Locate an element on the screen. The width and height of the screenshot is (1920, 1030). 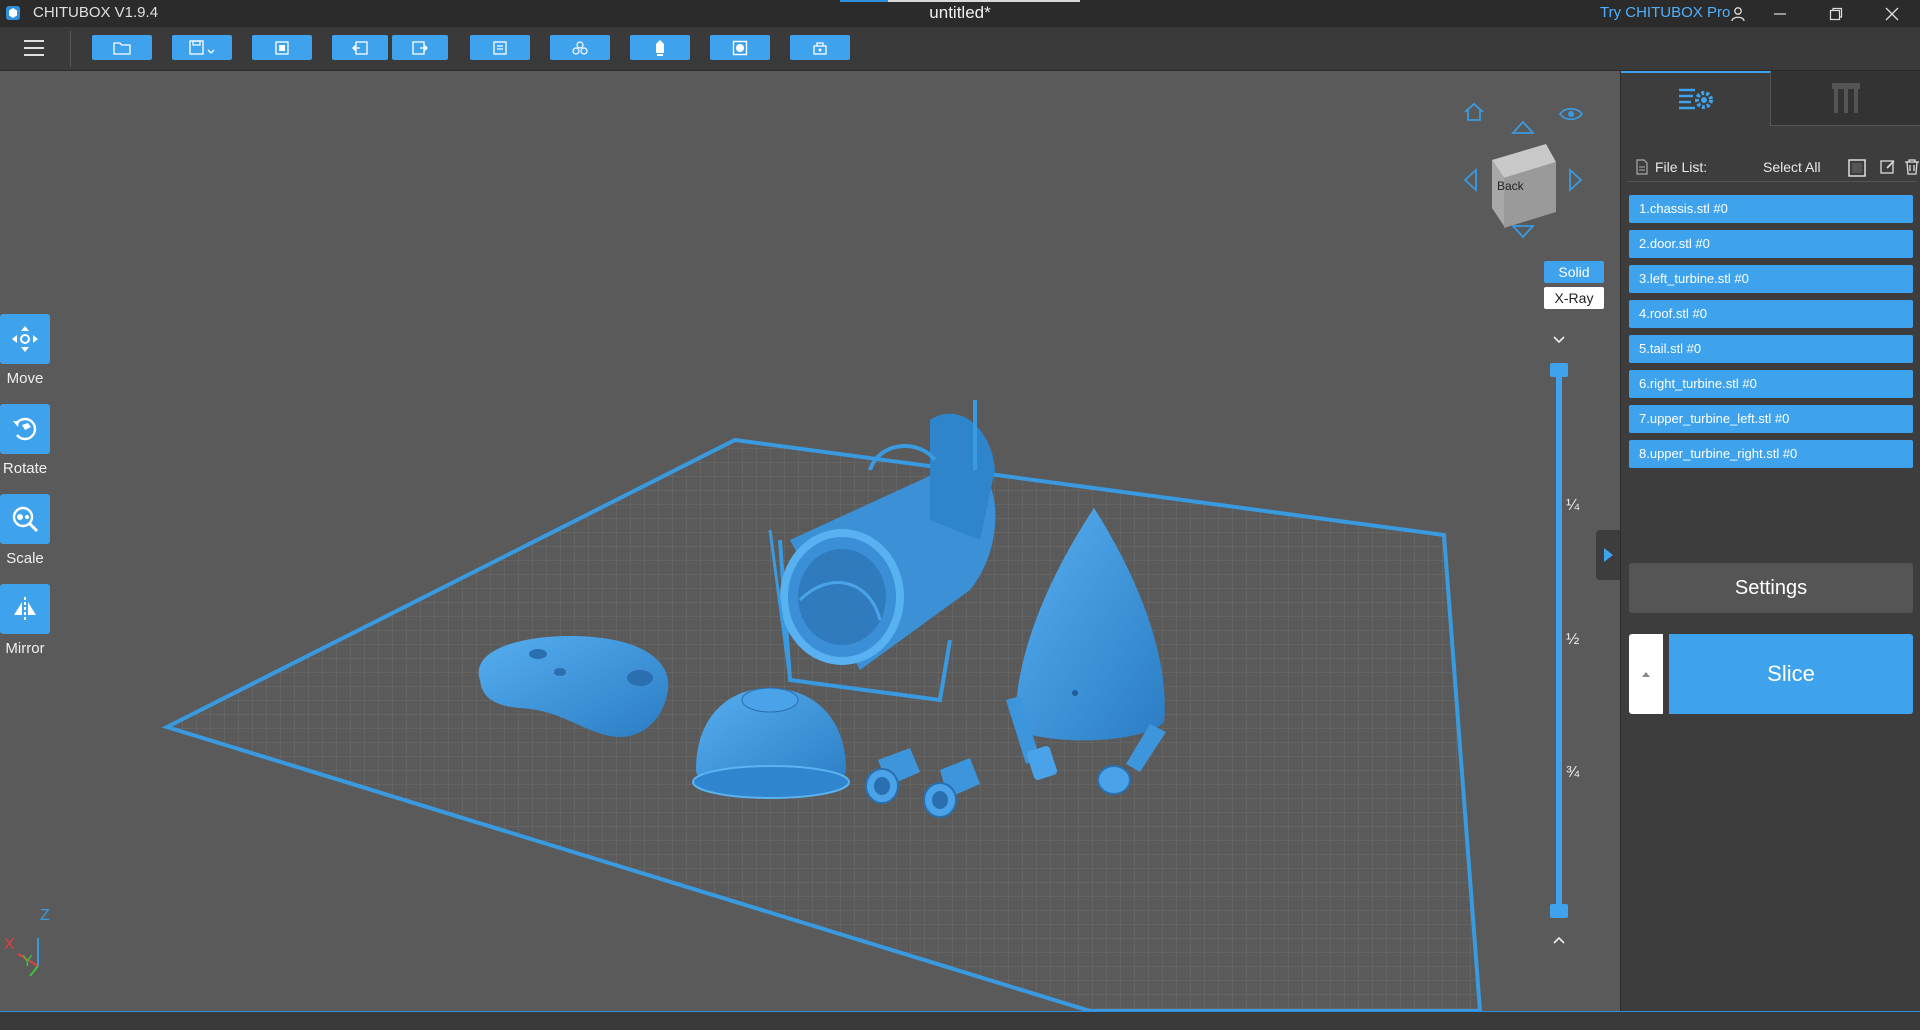
hamburger-menu-icon is located at coordinates (34, 48).